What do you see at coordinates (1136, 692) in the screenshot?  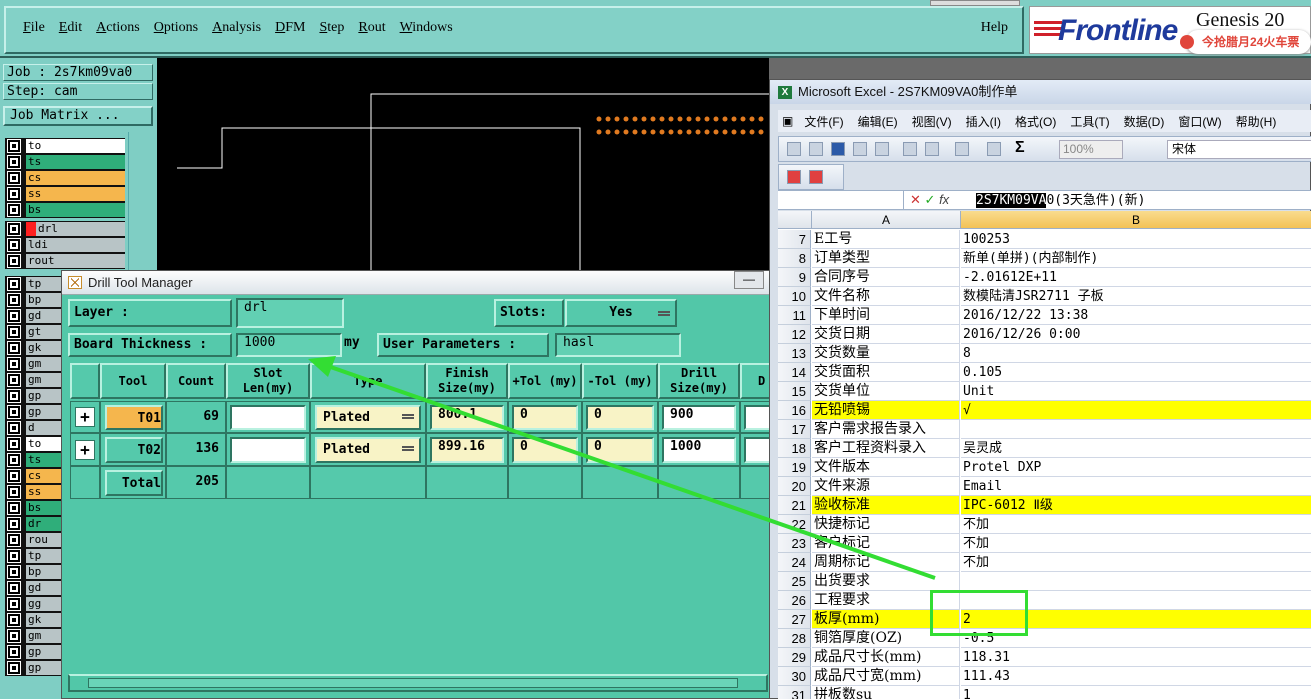 I see `cell-b: 1` at bounding box center [1136, 692].